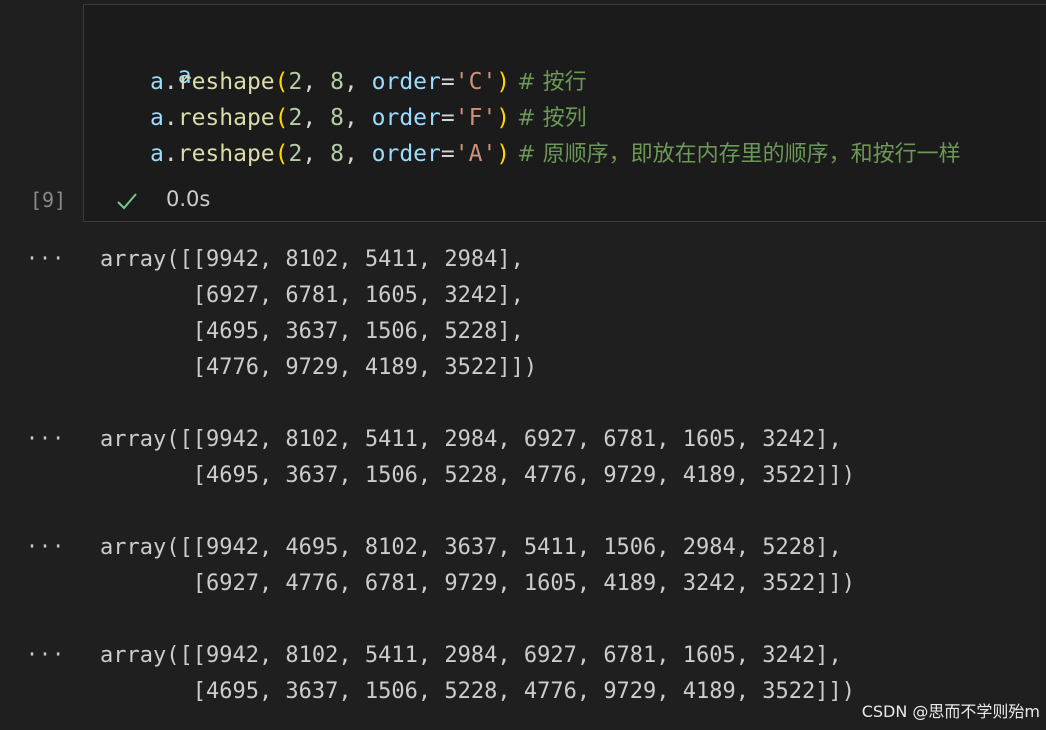 The image size is (1046, 730). What do you see at coordinates (548, 82) in the screenshot?
I see `code-comment: # 按行` at bounding box center [548, 82].